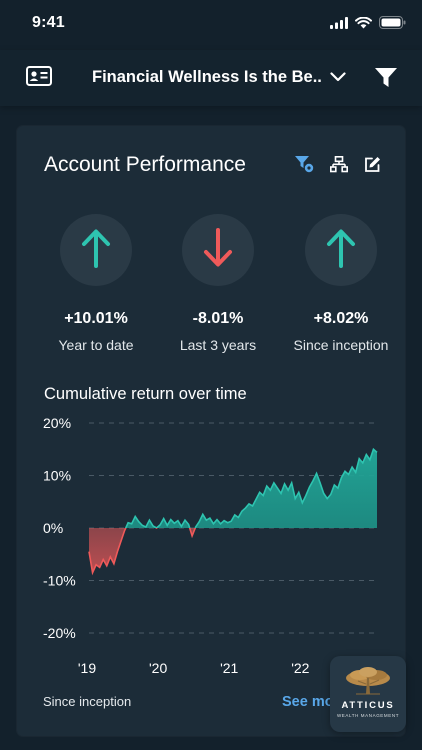 This screenshot has width=422, height=750. Describe the element at coordinates (338, 78) in the screenshot. I see `chevron-down-icon` at that location.